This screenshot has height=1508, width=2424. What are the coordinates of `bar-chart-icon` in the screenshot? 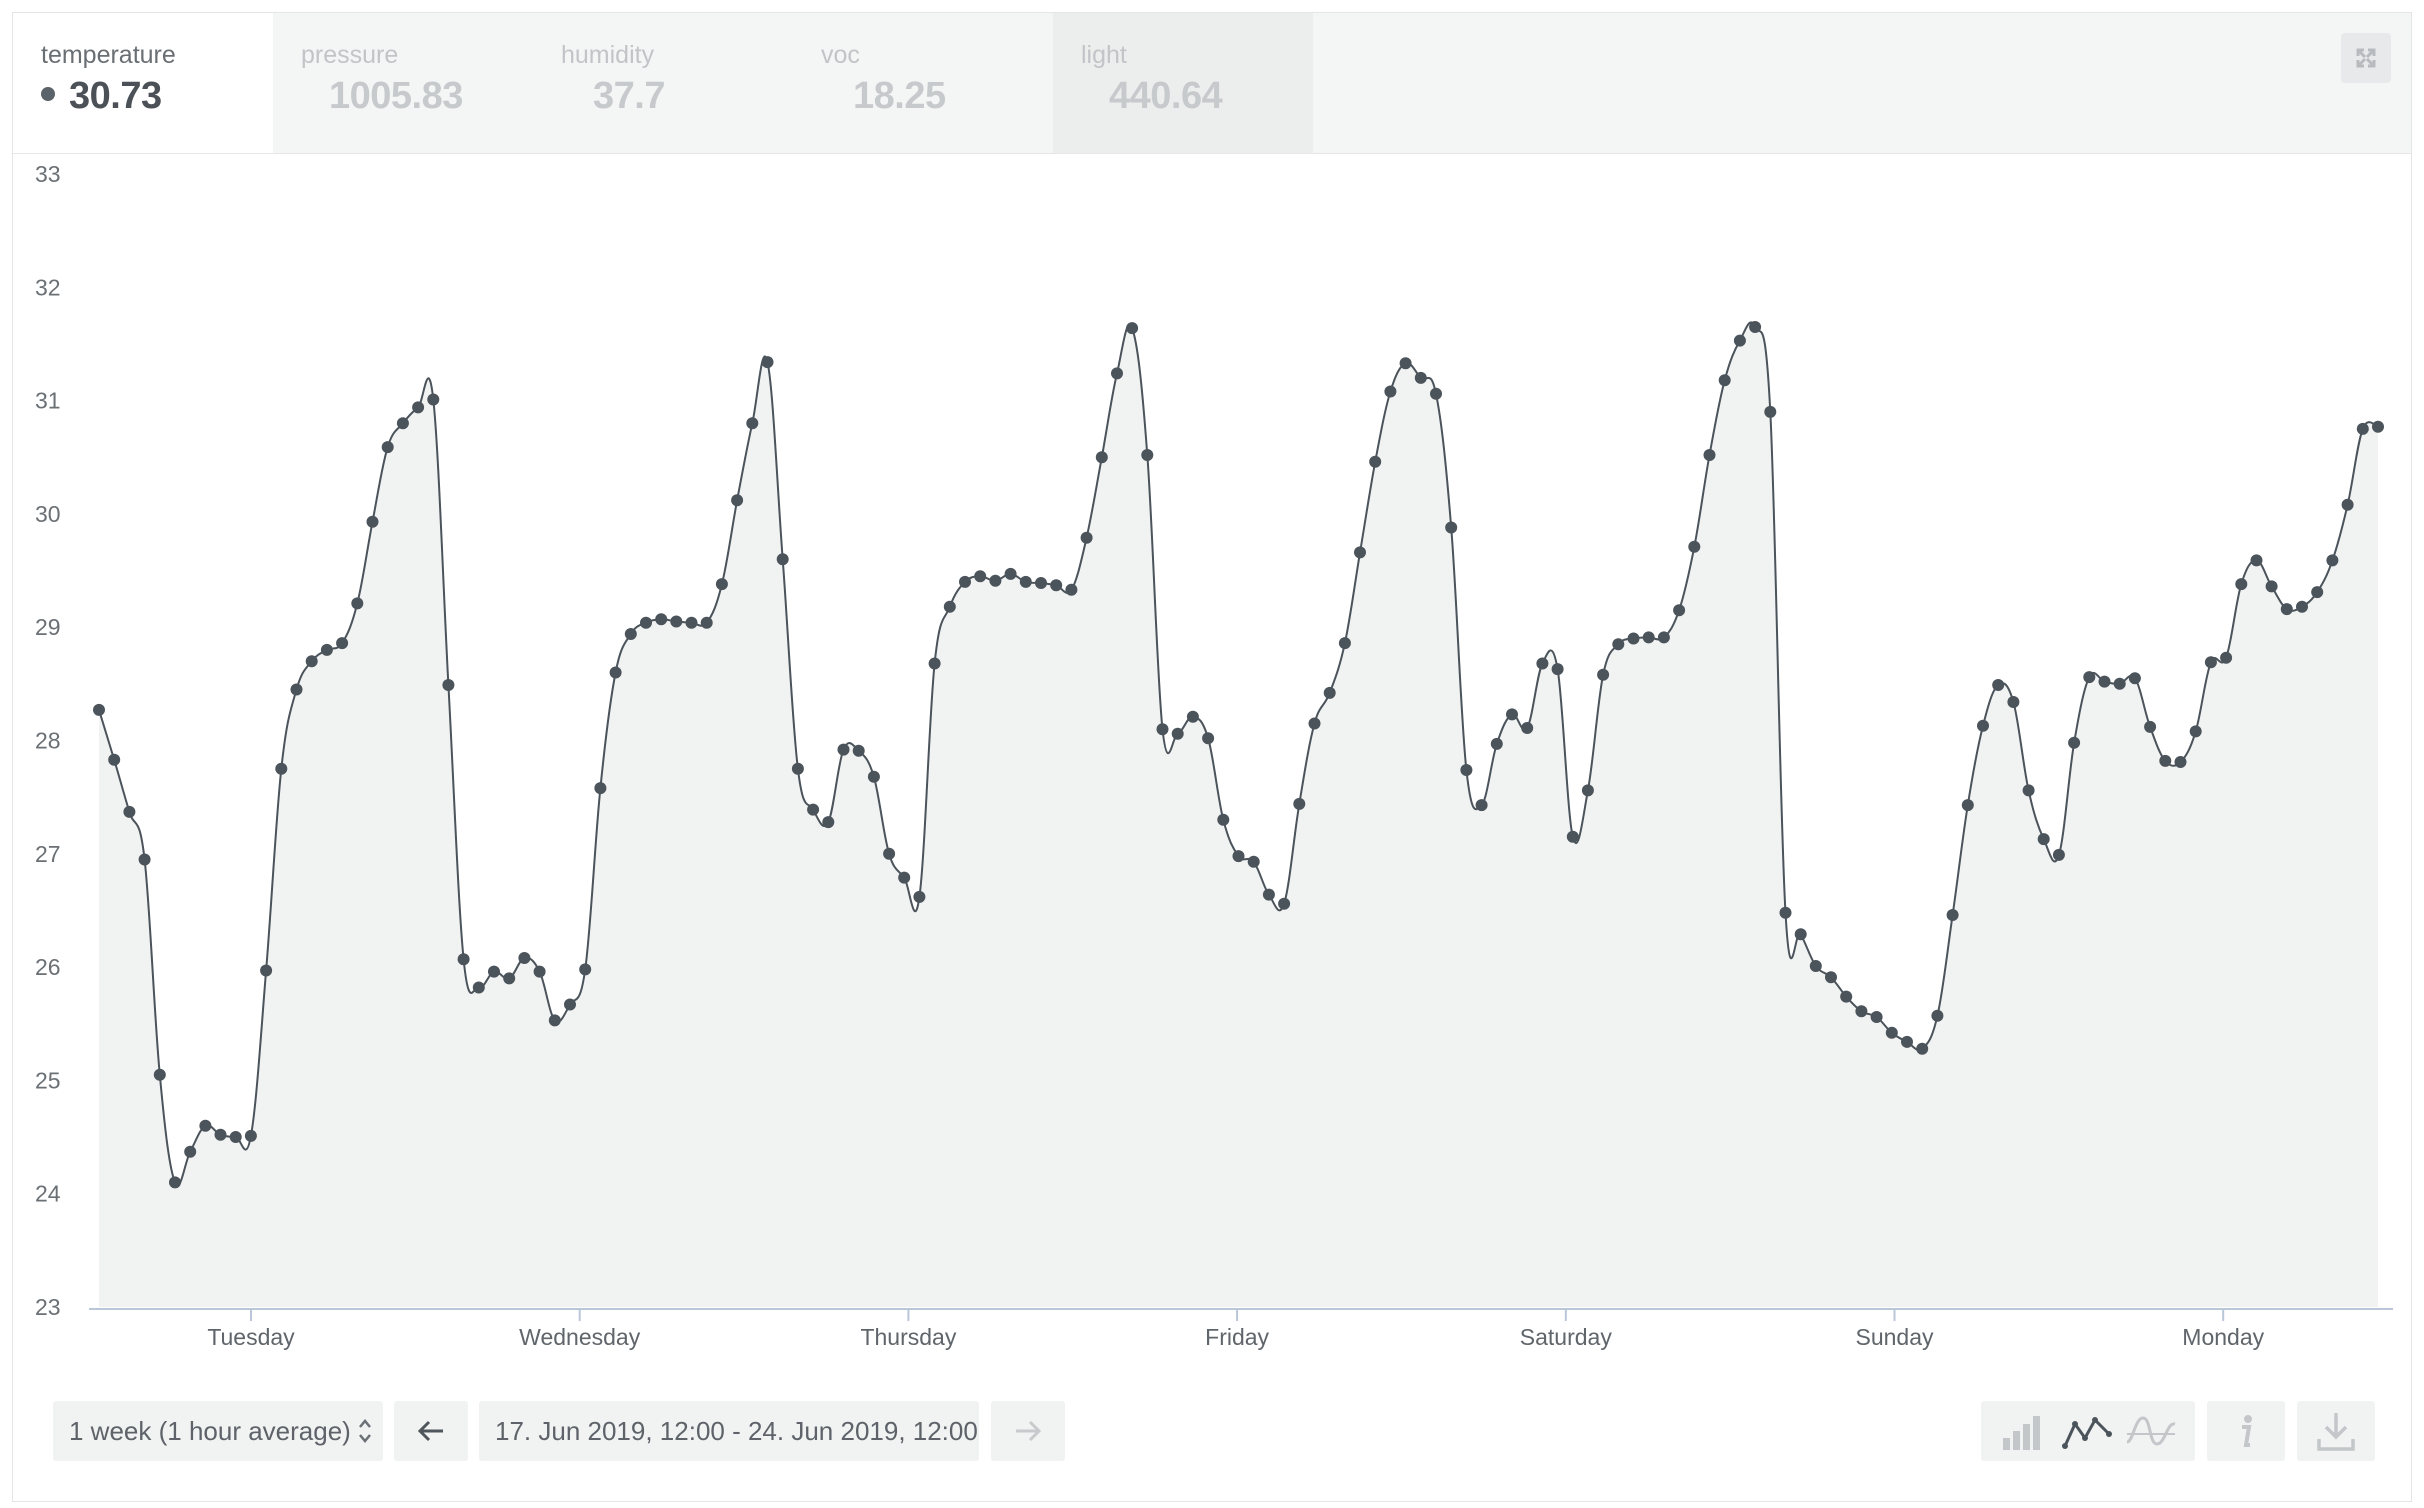 It's located at (2021, 1431).